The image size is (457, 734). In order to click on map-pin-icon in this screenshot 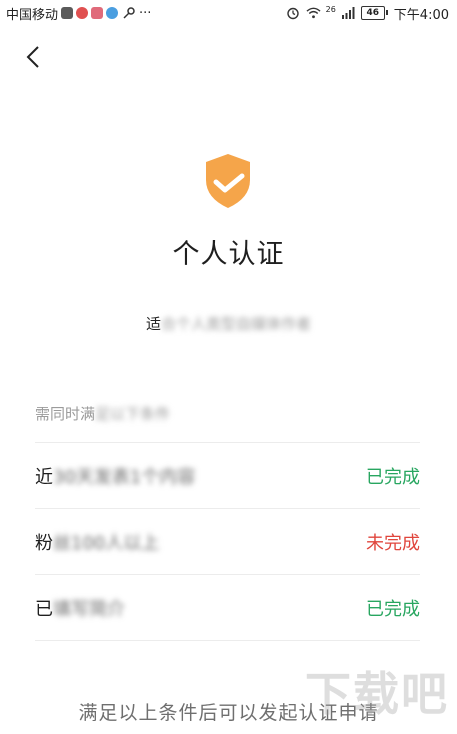, I will do `click(82, 13)`.